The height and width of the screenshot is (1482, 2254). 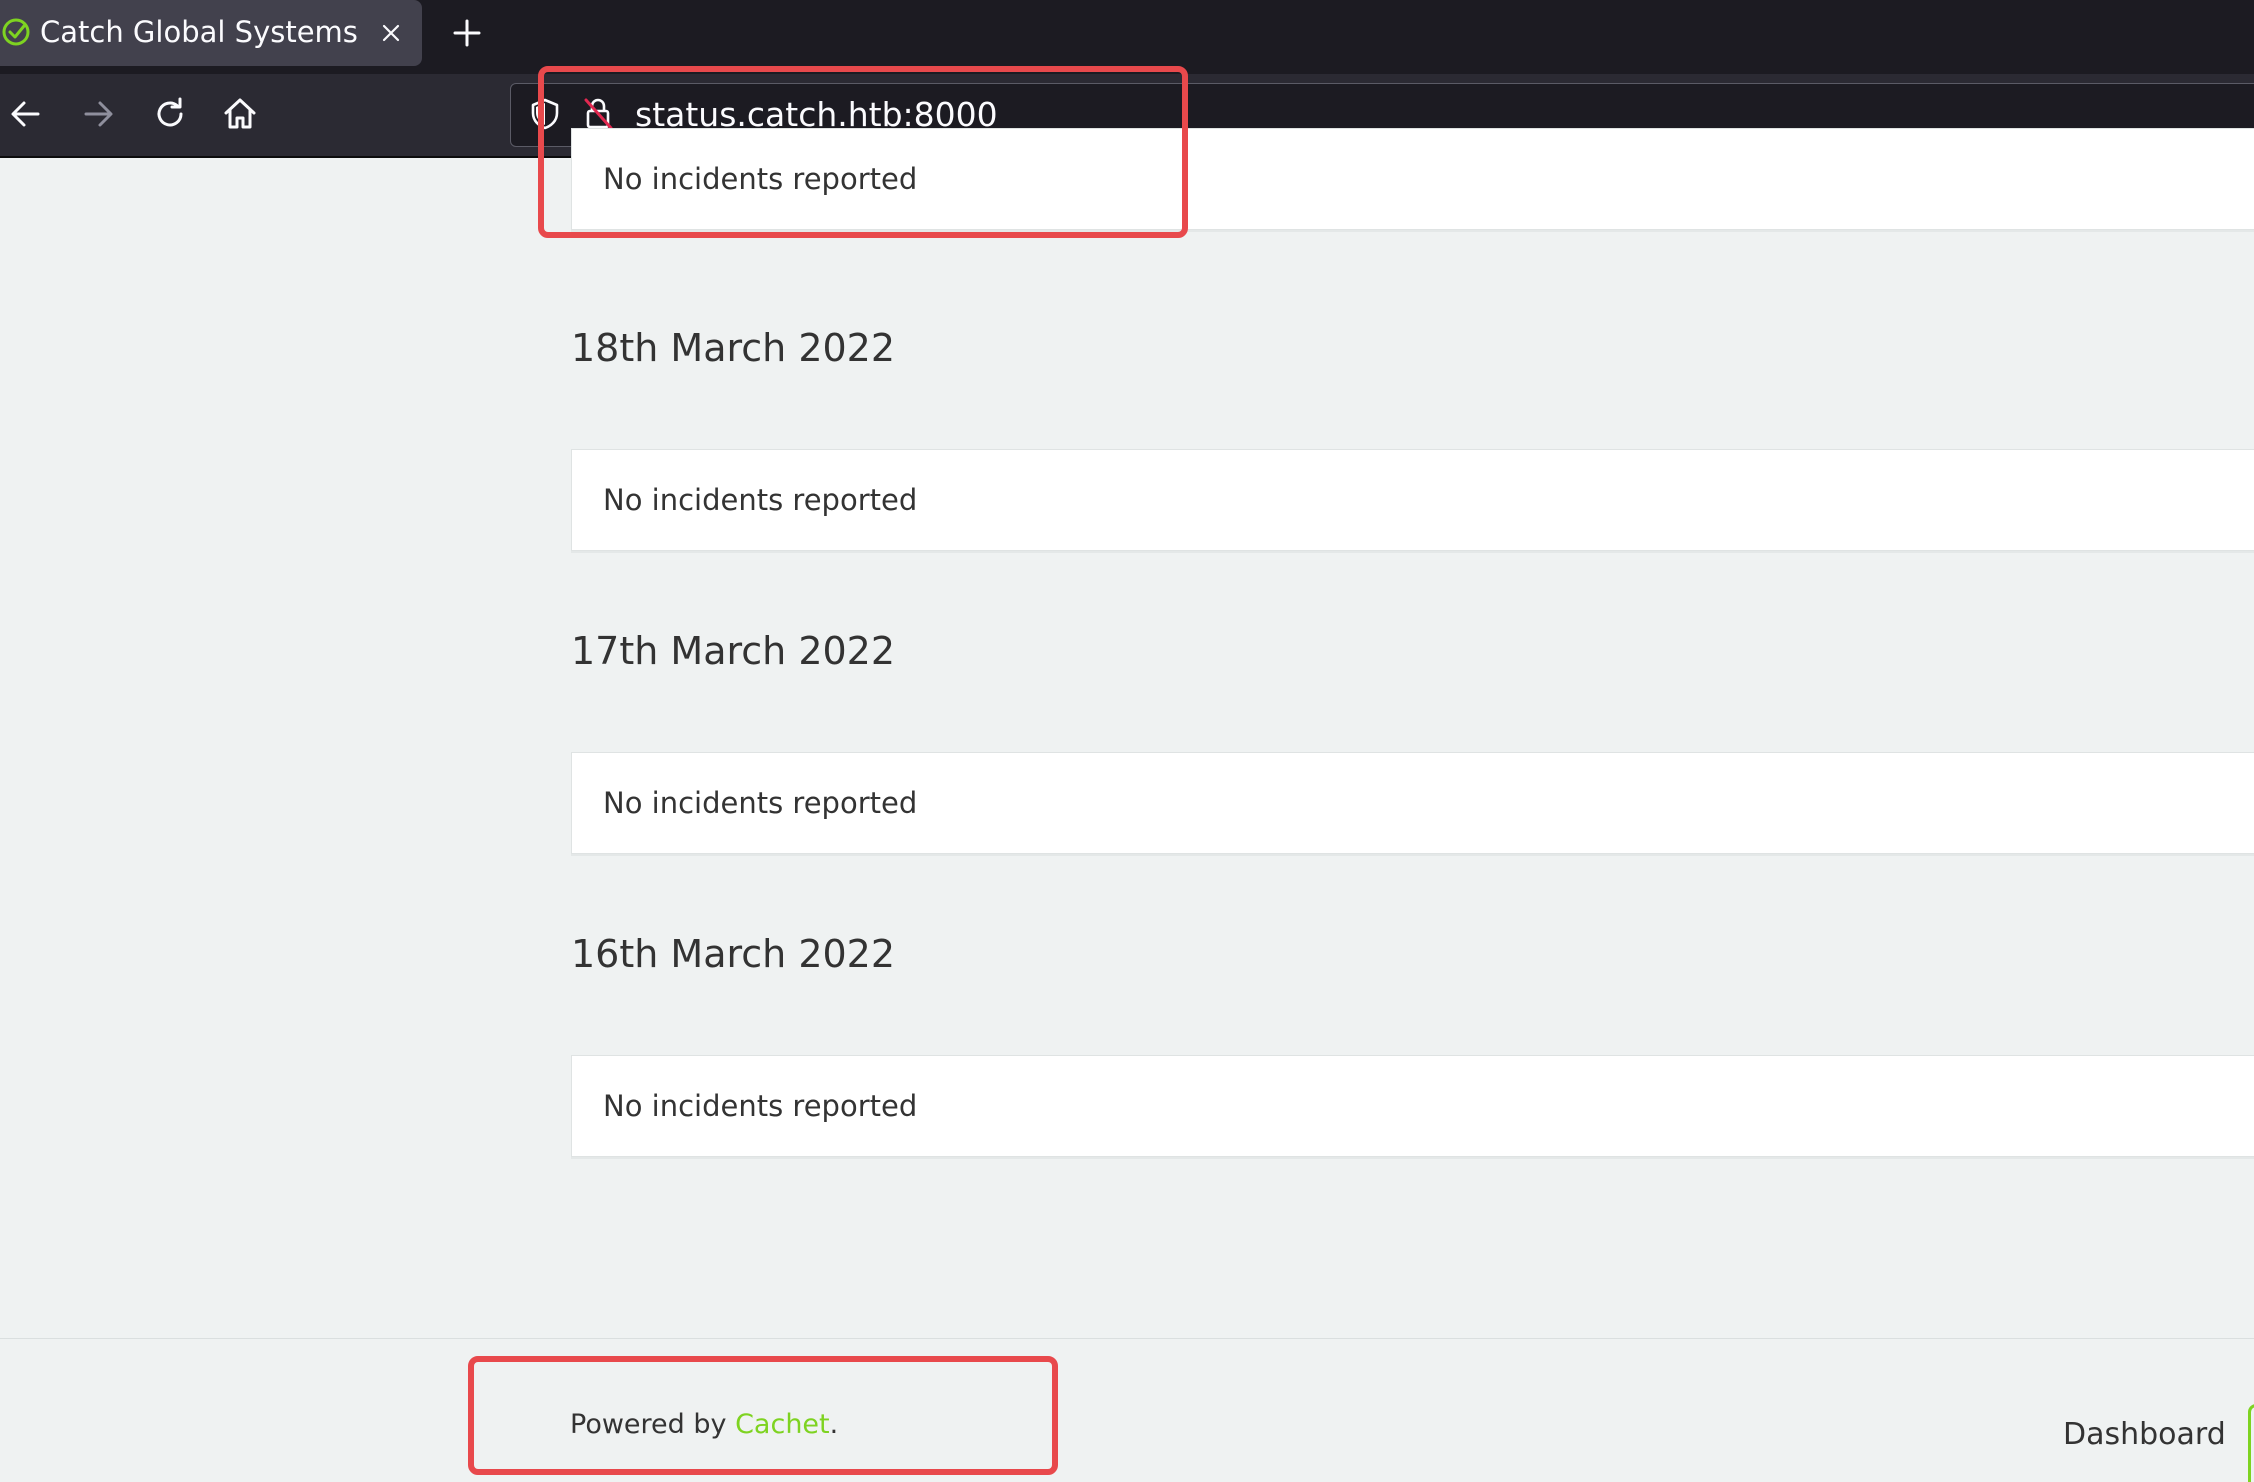 I want to click on date-heading: 17th March 2022, so click(x=733, y=651).